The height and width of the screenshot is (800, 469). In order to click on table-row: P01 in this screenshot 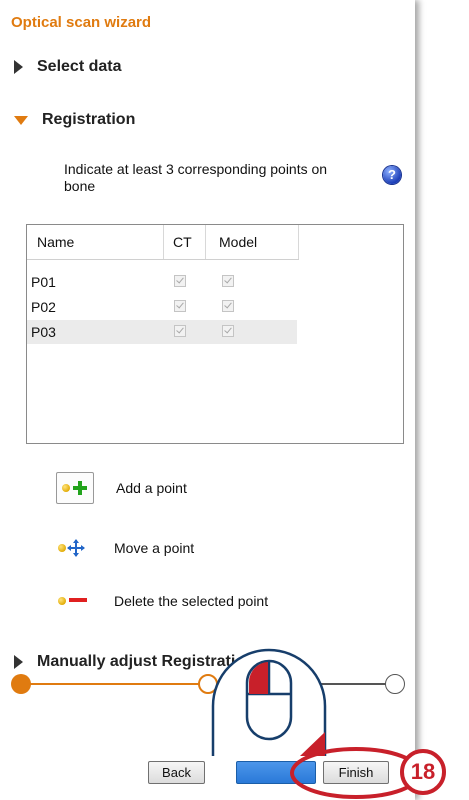, I will do `click(162, 282)`.